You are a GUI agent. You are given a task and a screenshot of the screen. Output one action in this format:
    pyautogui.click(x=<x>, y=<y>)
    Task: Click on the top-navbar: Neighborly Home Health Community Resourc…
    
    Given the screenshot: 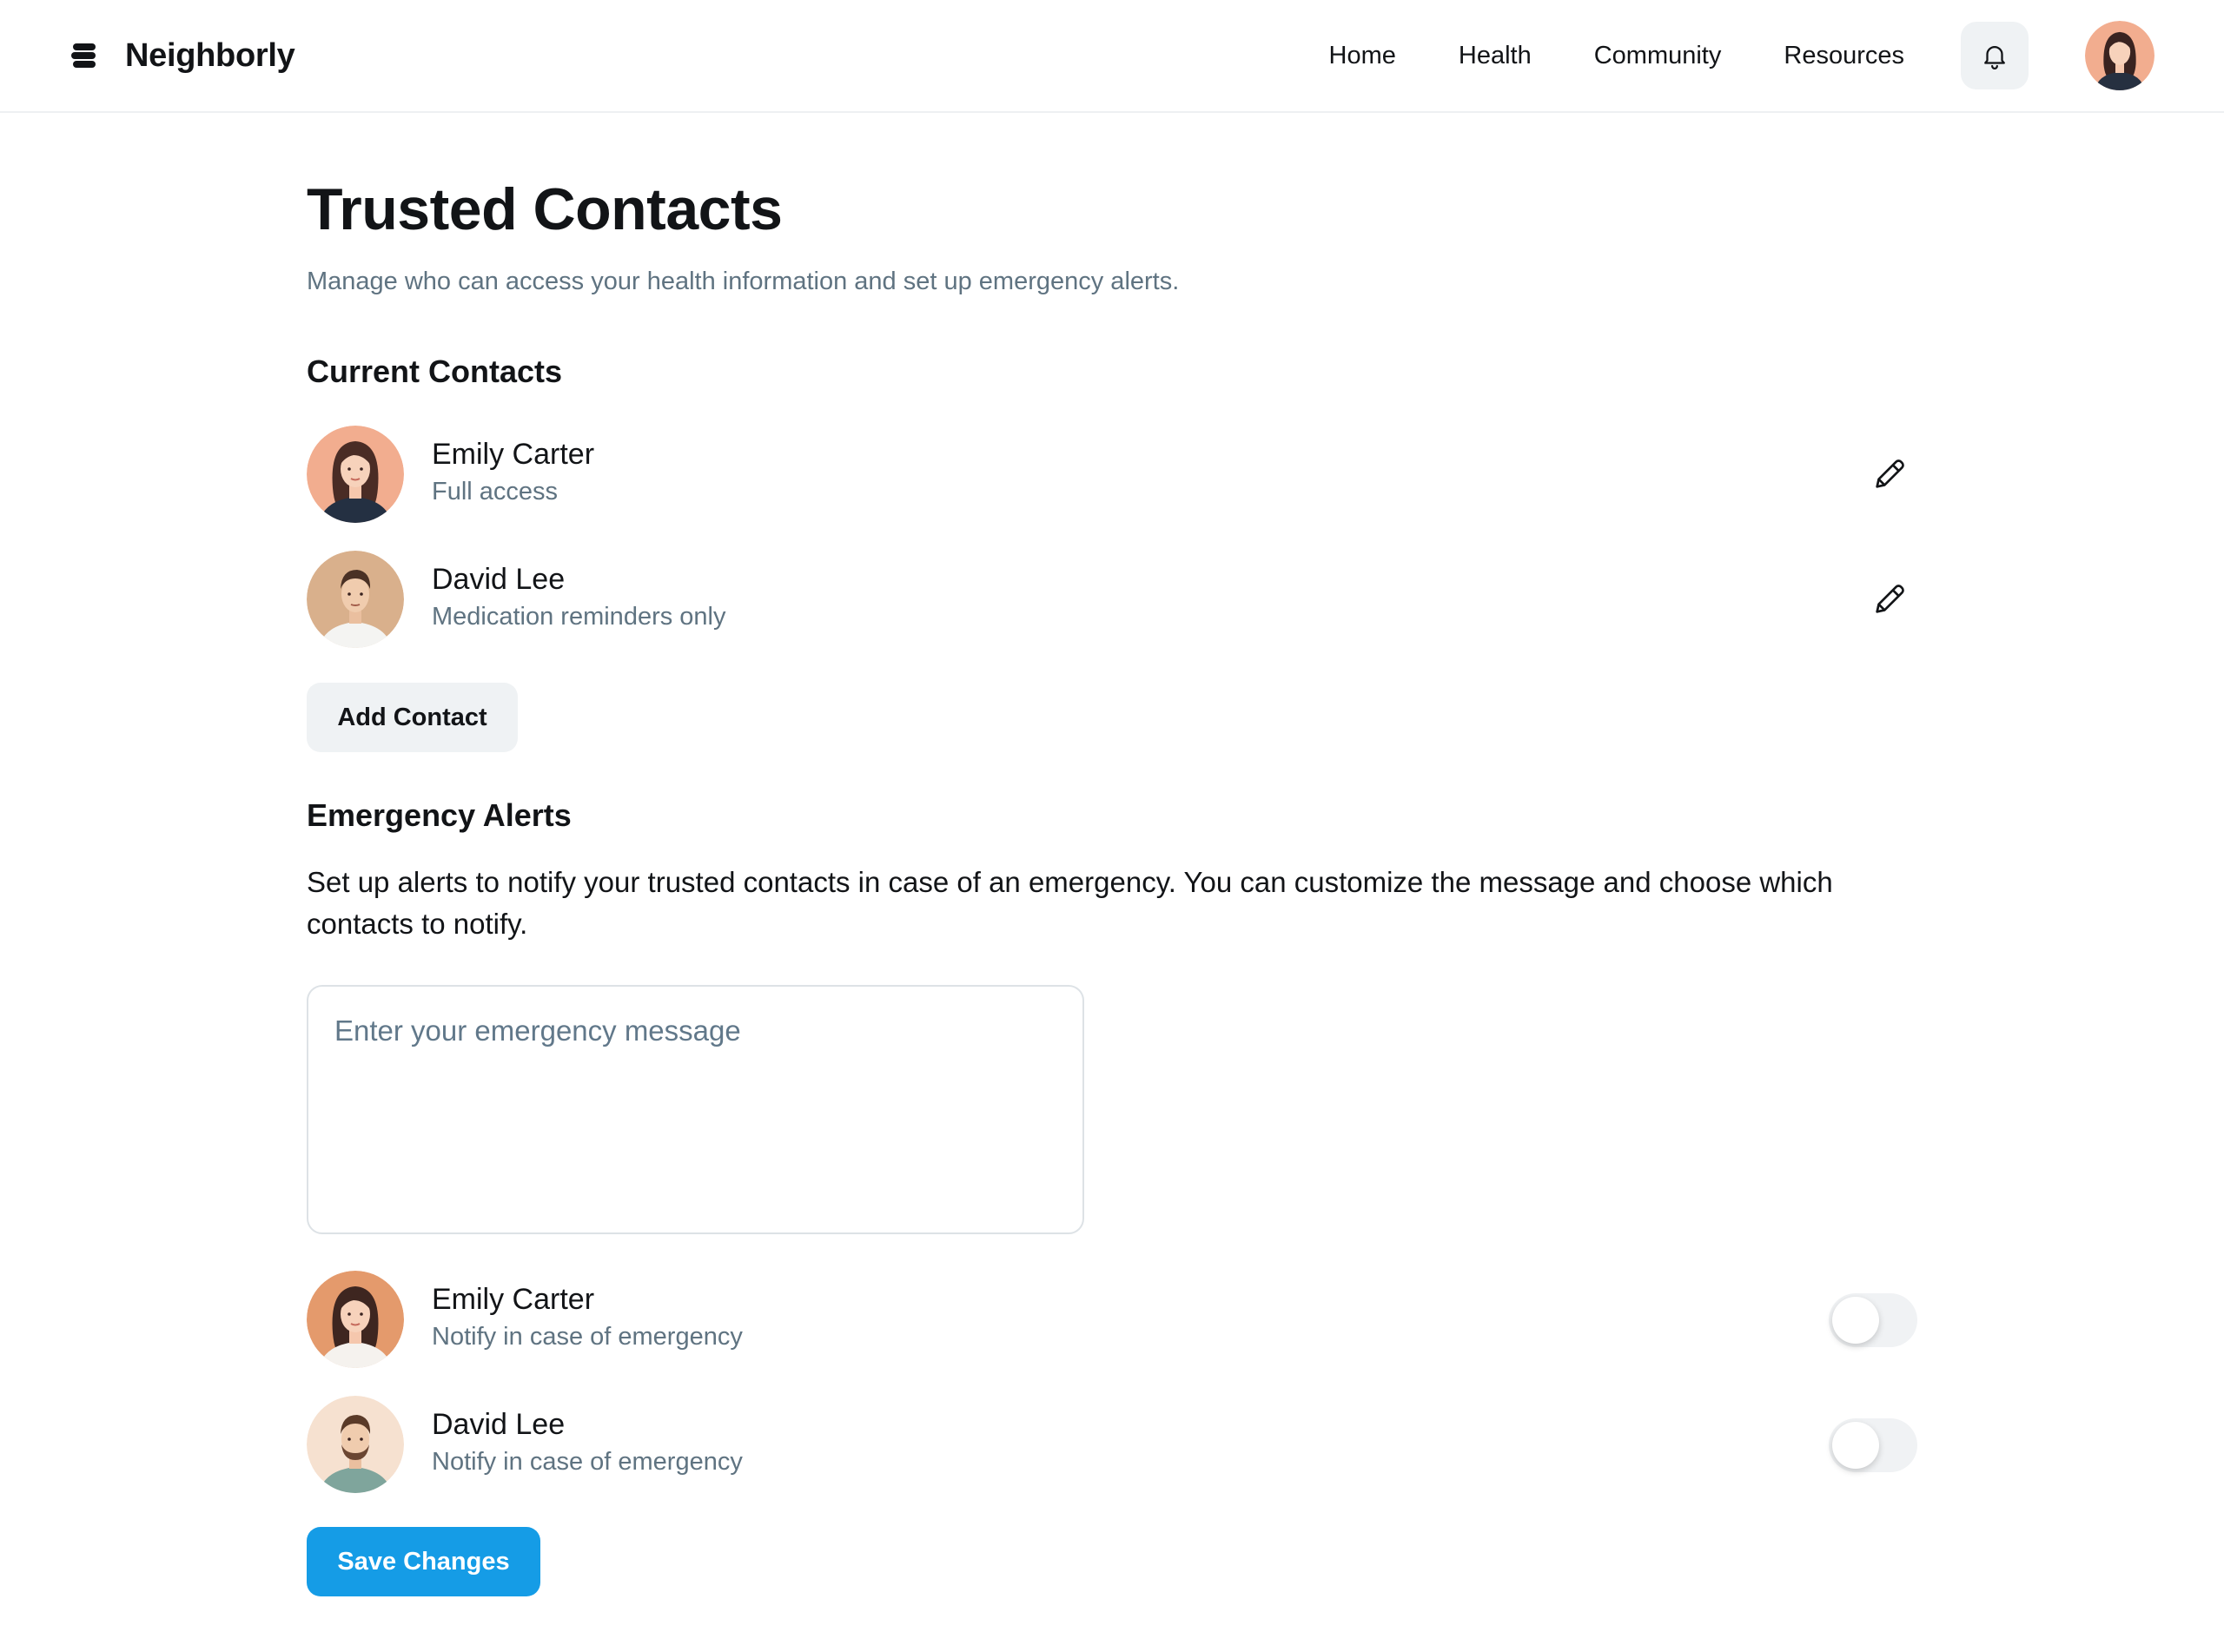 What is the action you would take?
    pyautogui.click(x=1112, y=56)
    